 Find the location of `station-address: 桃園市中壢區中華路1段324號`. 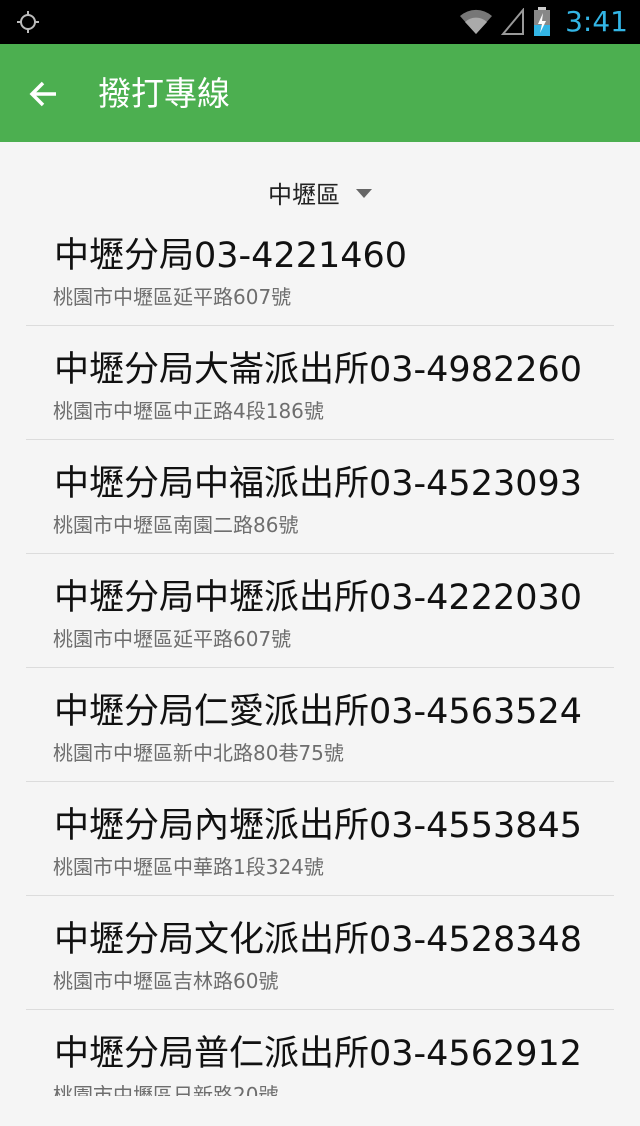

station-address: 桃園市中壢區中華路1段324號 is located at coordinates (188, 867).